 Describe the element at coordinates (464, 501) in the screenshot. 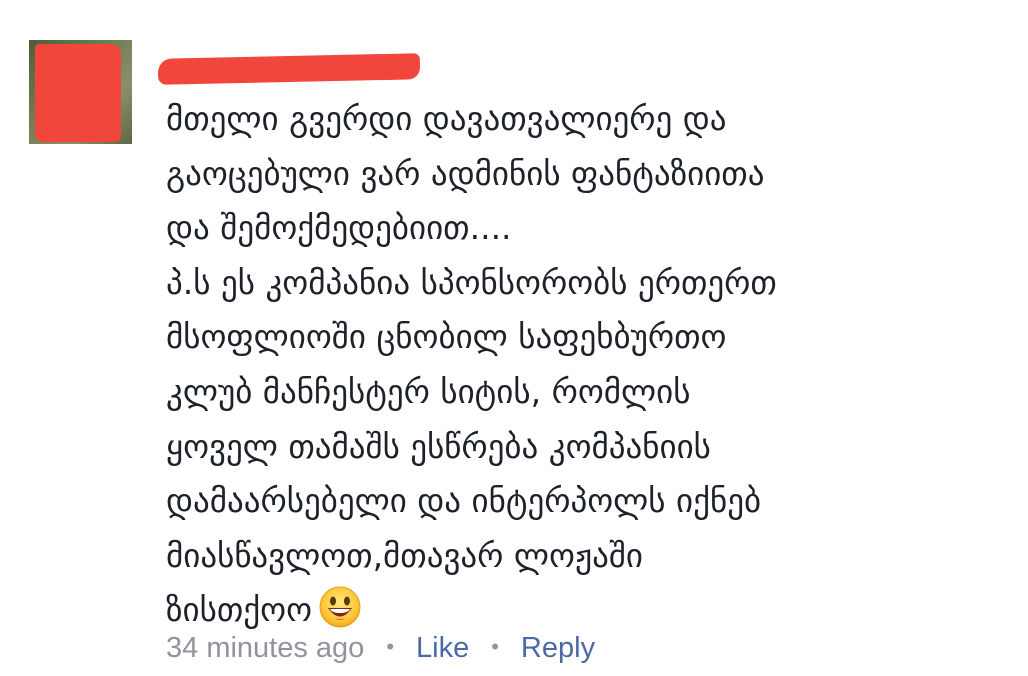

I see `comment-line: დამაარსებელი და ინტერპოლს იქნებ` at that location.